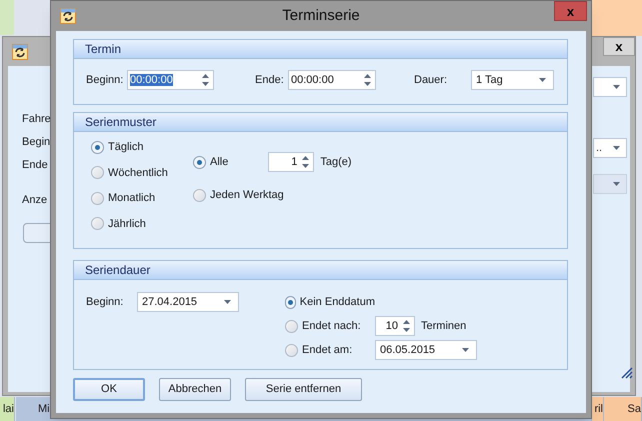 The width and height of the screenshot is (642, 421). What do you see at coordinates (129, 198) in the screenshot?
I see `radio-button: Monatlich` at bounding box center [129, 198].